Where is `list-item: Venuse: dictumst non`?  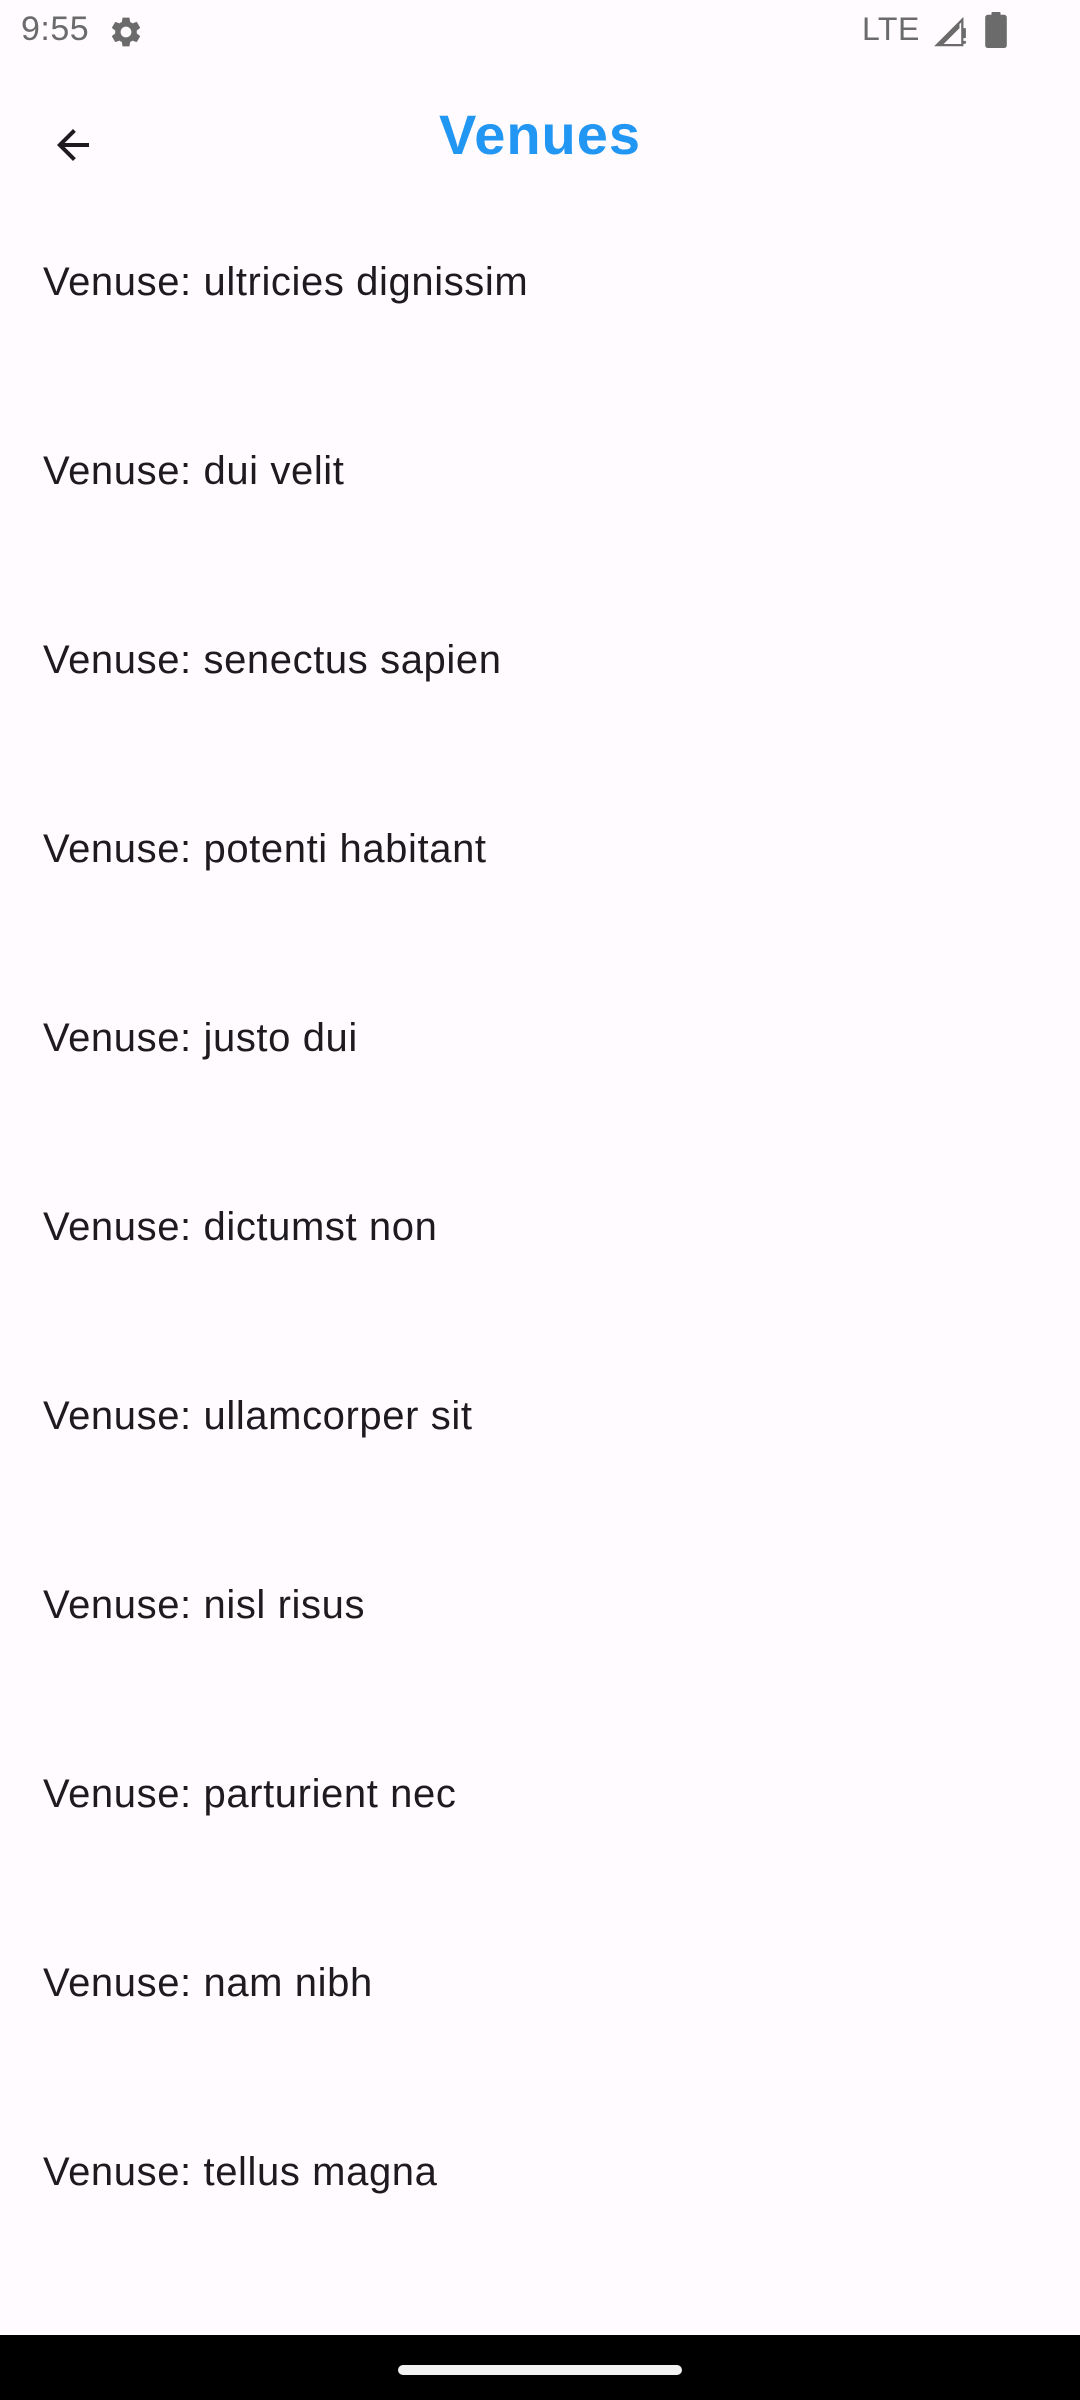 list-item: Venuse: dictumst non is located at coordinates (540, 1227).